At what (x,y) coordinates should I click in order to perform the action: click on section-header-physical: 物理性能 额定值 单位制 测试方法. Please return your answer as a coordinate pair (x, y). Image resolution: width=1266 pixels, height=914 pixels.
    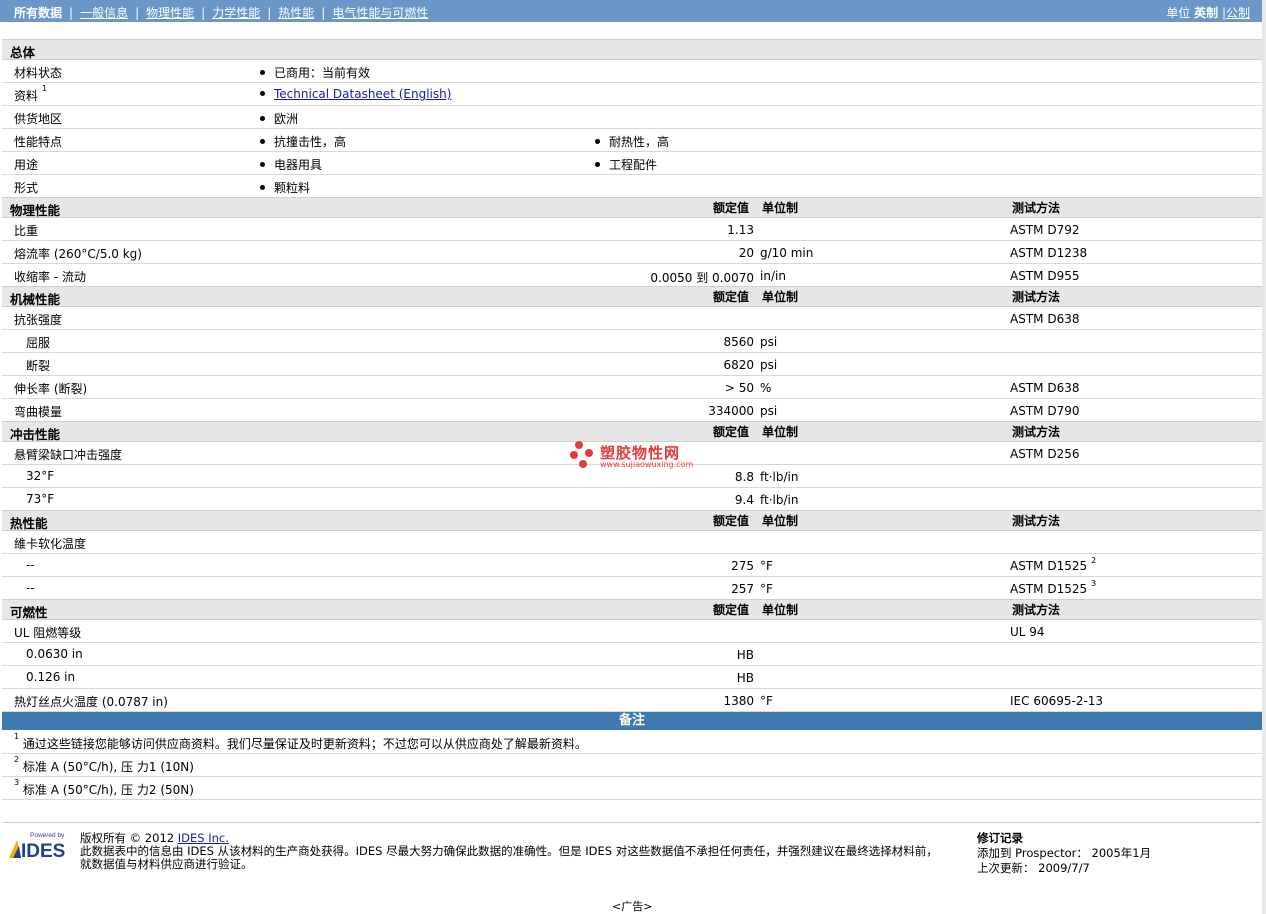
    Looking at the image, I should click on (632, 207).